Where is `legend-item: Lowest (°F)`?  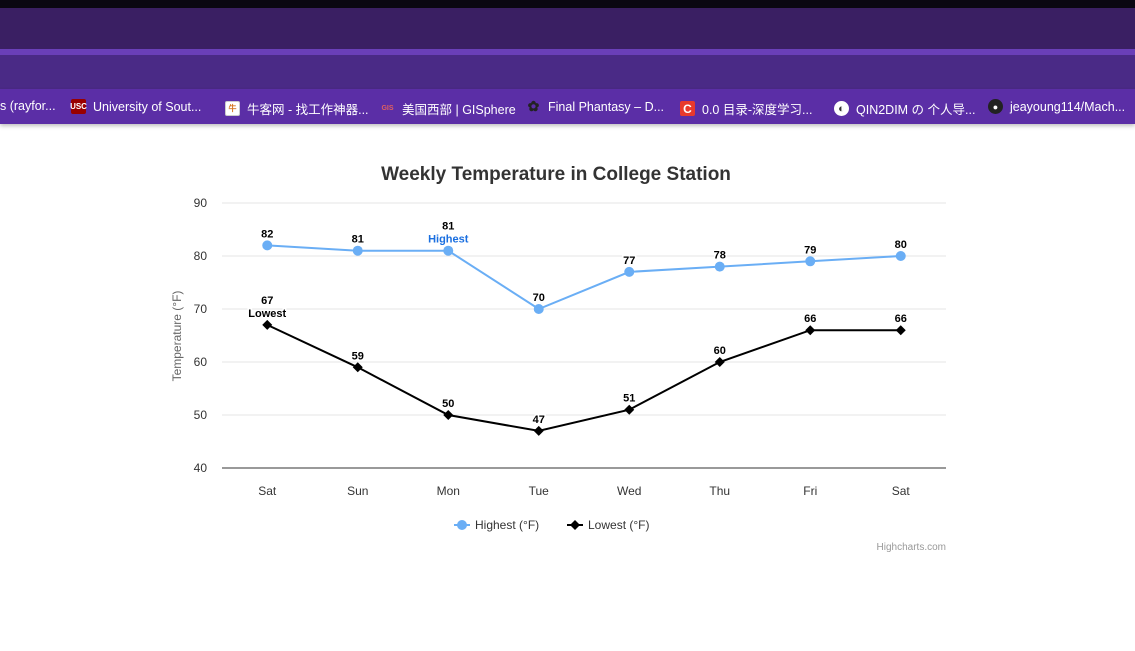
legend-item: Lowest (°F) is located at coordinates (608, 525).